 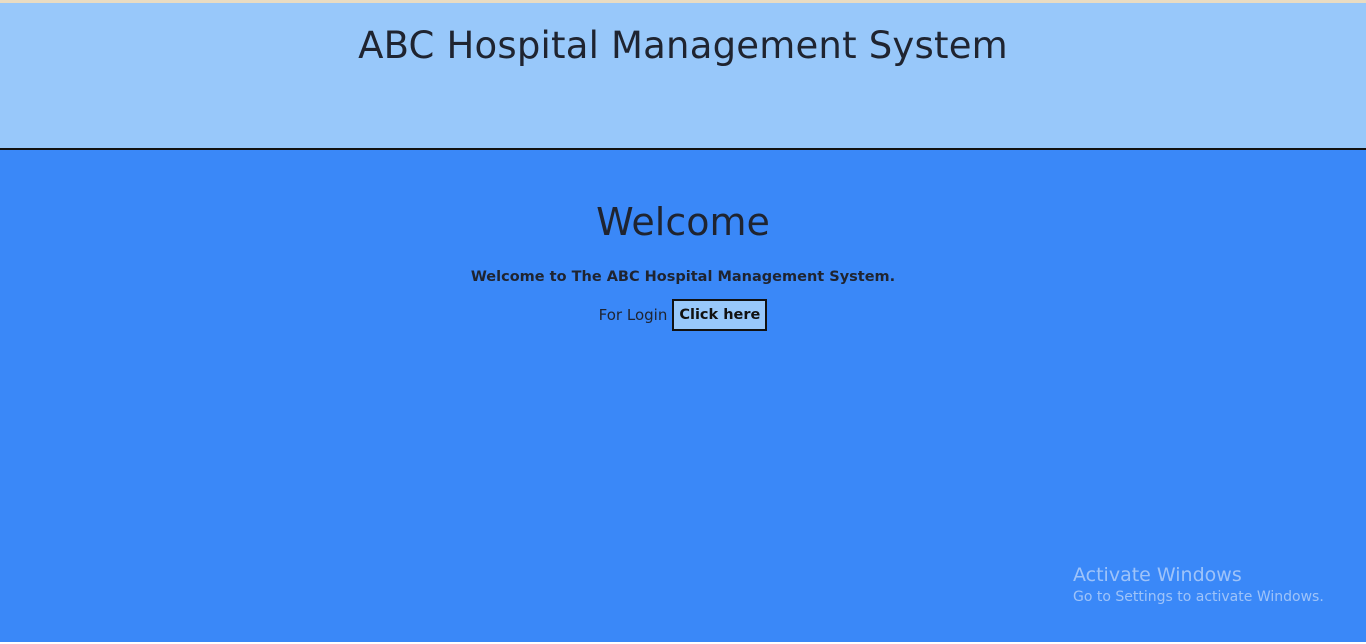 What do you see at coordinates (683, 45) in the screenshot?
I see `page-title: ABC Hospital Management System` at bounding box center [683, 45].